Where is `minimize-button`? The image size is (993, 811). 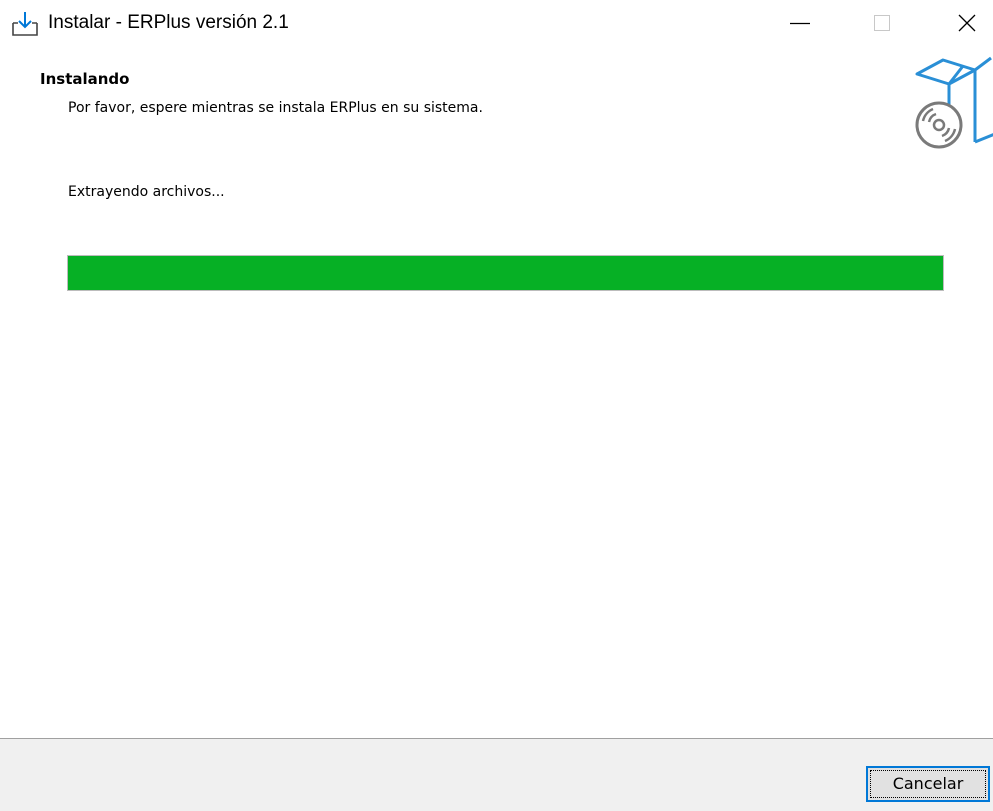 minimize-button is located at coordinates (800, 23).